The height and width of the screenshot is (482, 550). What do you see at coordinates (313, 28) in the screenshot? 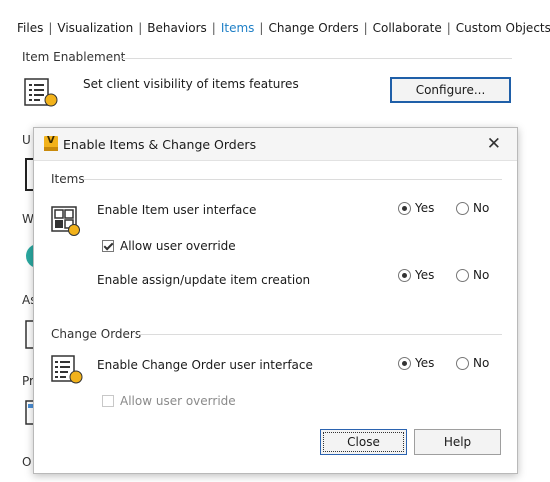
I see `tab-change-orders: Change Orders` at bounding box center [313, 28].